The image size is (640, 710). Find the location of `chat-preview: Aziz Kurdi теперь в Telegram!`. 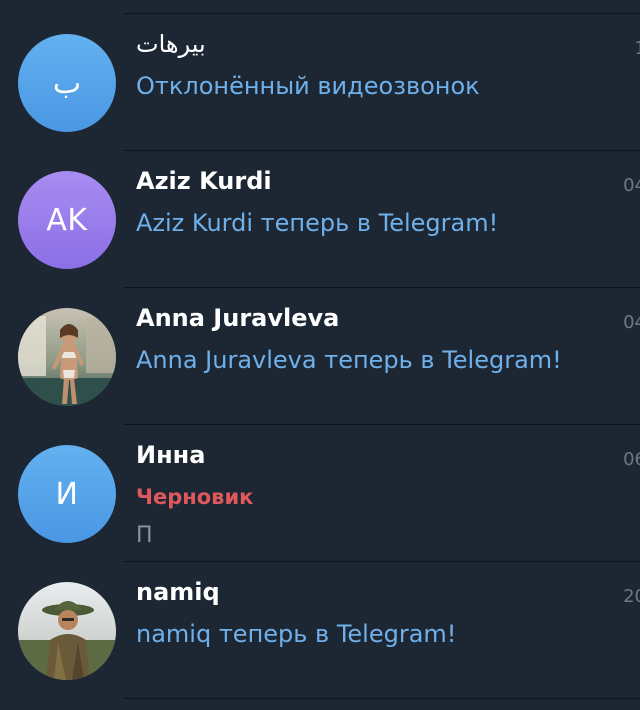

chat-preview: Aziz Kurdi теперь в Telegram! is located at coordinates (317, 223).